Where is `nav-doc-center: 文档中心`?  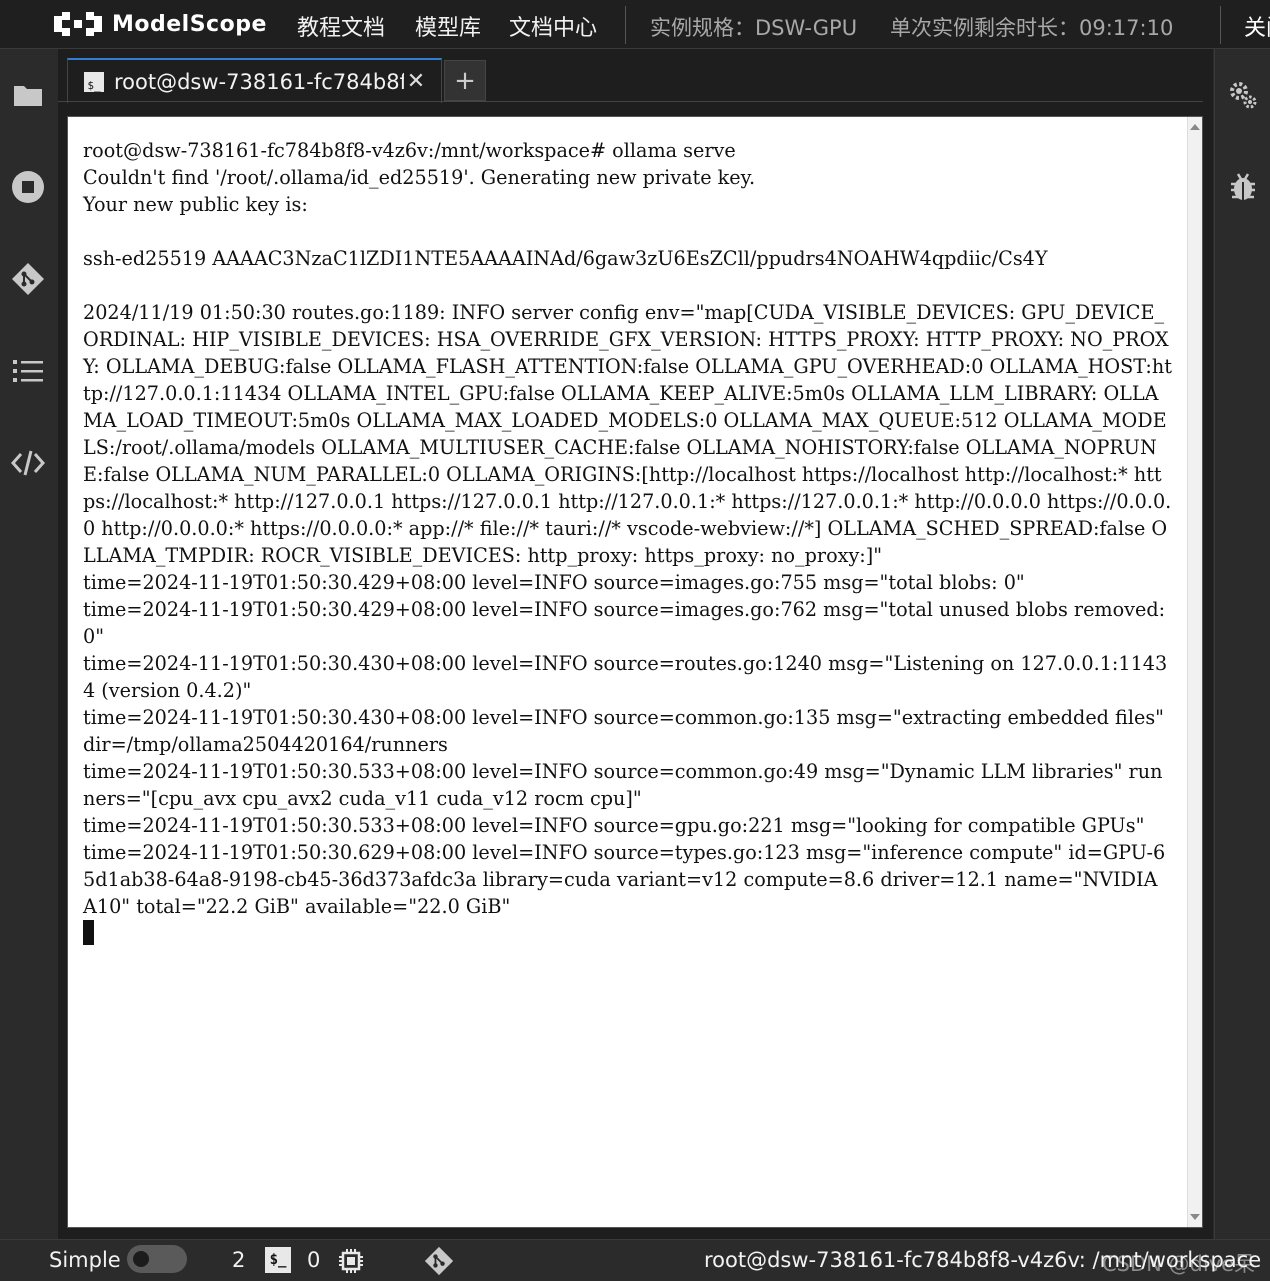 nav-doc-center: 文档中心 is located at coordinates (553, 26).